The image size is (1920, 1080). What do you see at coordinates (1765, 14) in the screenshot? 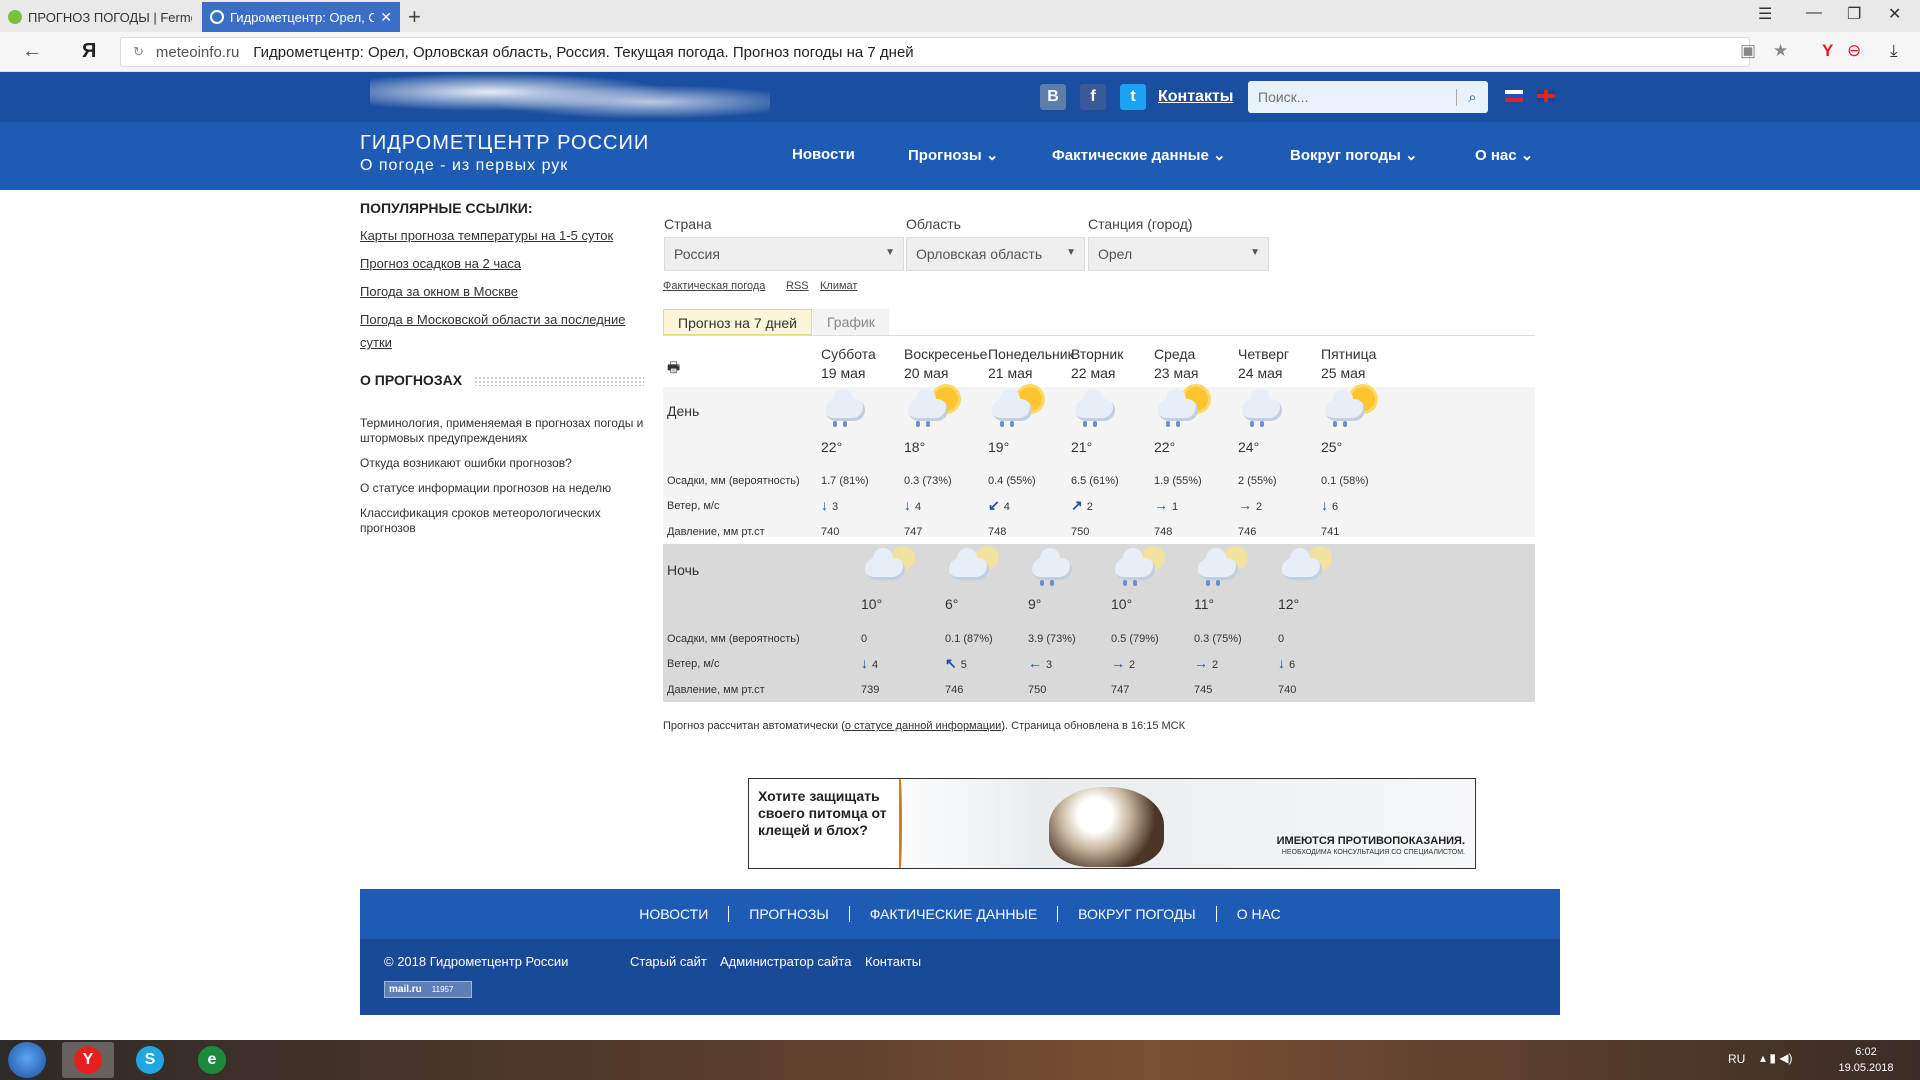
I see `menu-icon: ☰` at bounding box center [1765, 14].